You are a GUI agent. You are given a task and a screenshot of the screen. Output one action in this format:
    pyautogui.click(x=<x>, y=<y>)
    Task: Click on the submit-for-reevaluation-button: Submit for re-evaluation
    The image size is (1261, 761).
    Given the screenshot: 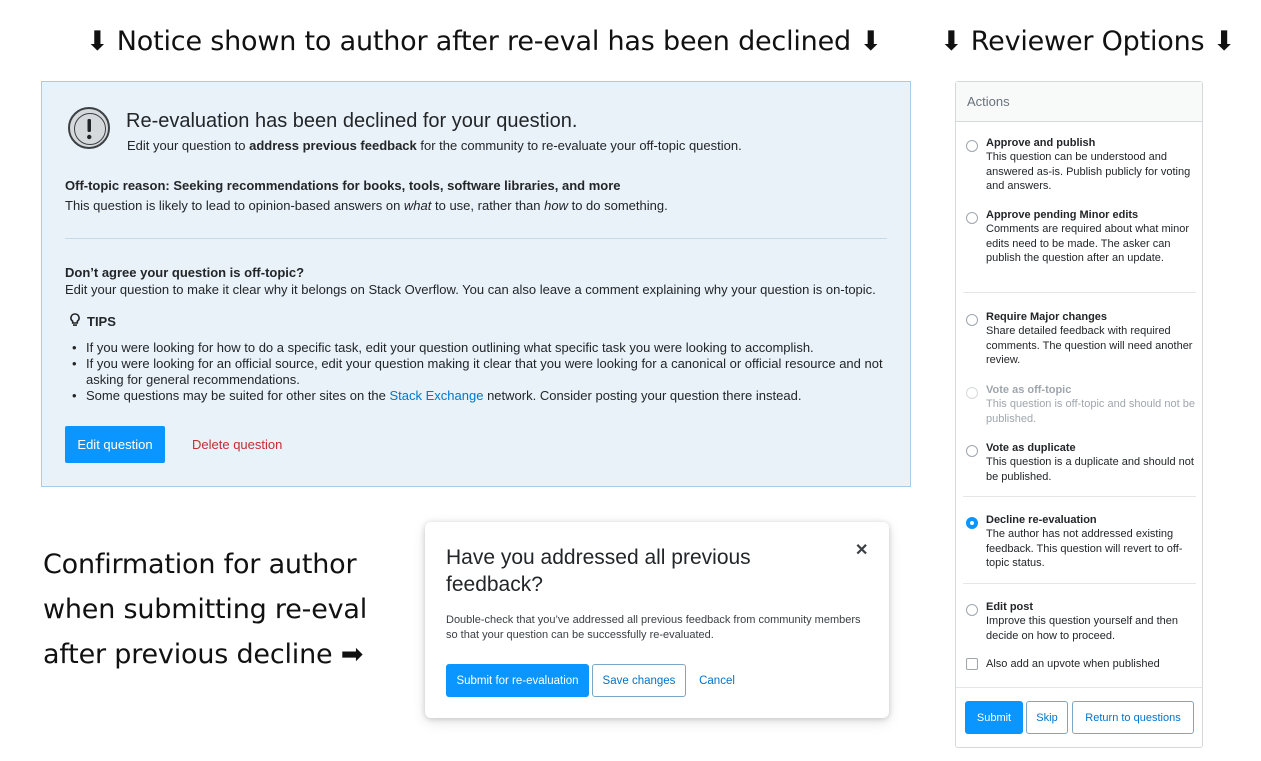 What is the action you would take?
    pyautogui.click(x=517, y=680)
    